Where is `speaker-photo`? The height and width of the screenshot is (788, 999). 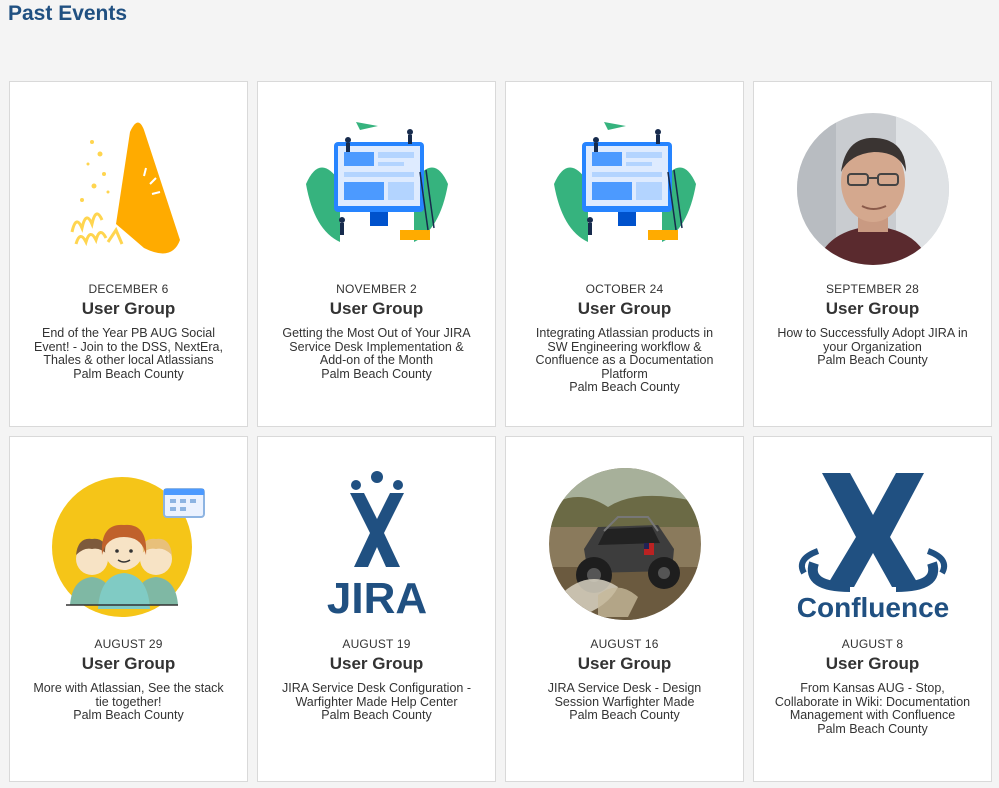
speaker-photo is located at coordinates (873, 189).